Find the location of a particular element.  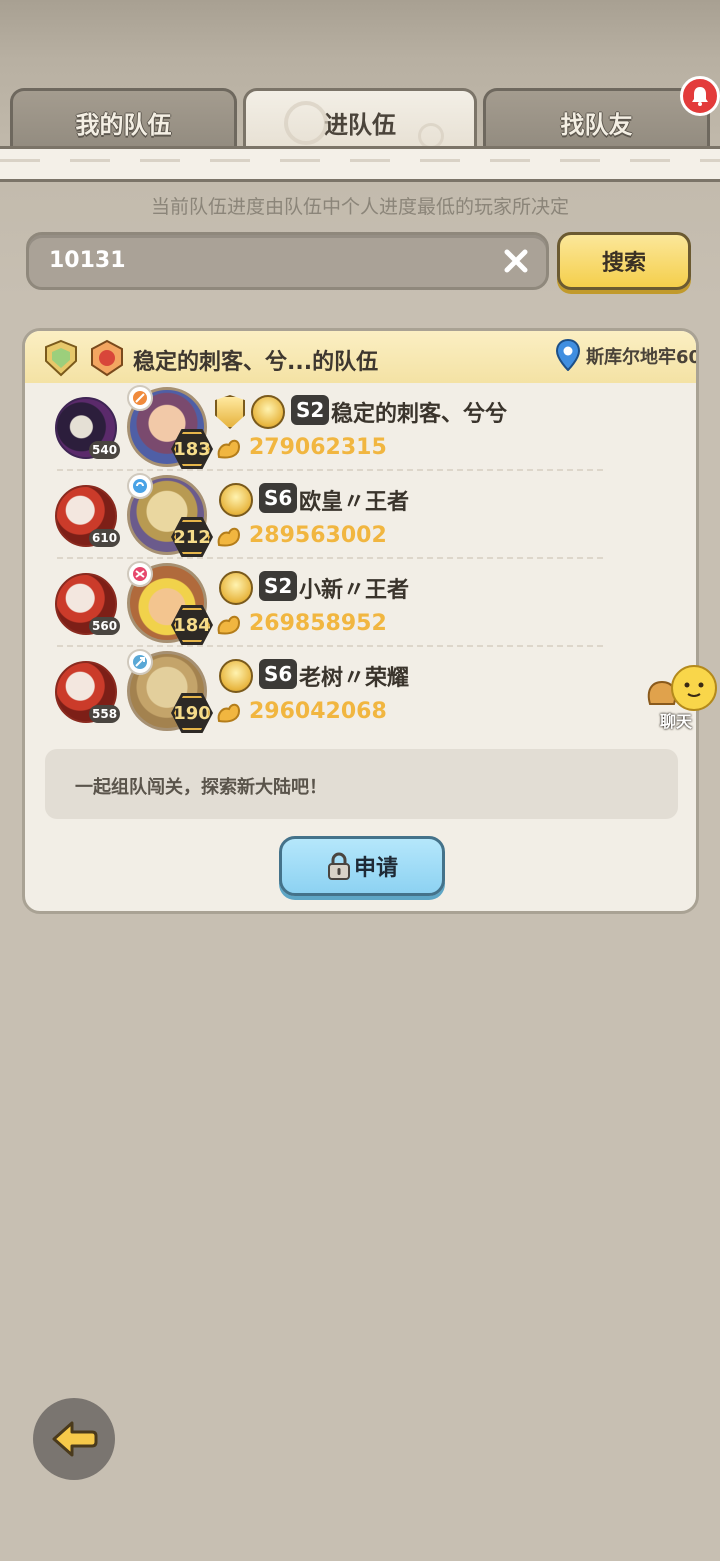

pet-level: 540 is located at coordinates (105, 450).